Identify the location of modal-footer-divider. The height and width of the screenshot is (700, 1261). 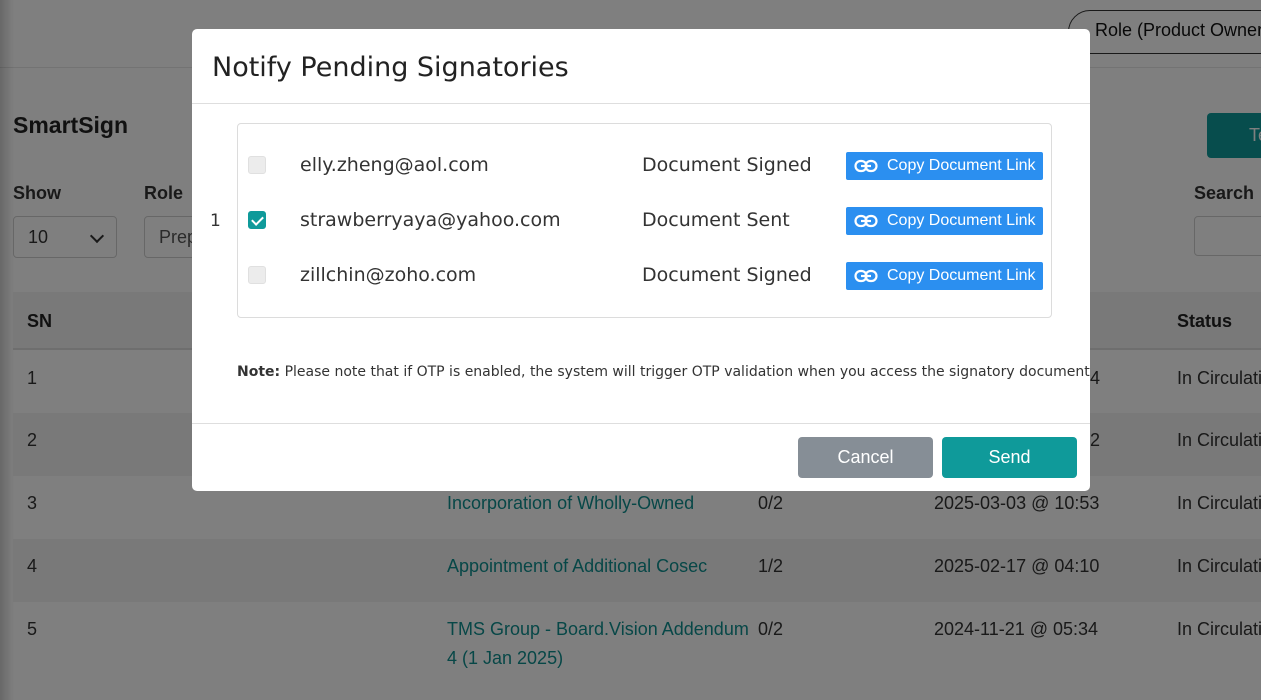
(641, 423).